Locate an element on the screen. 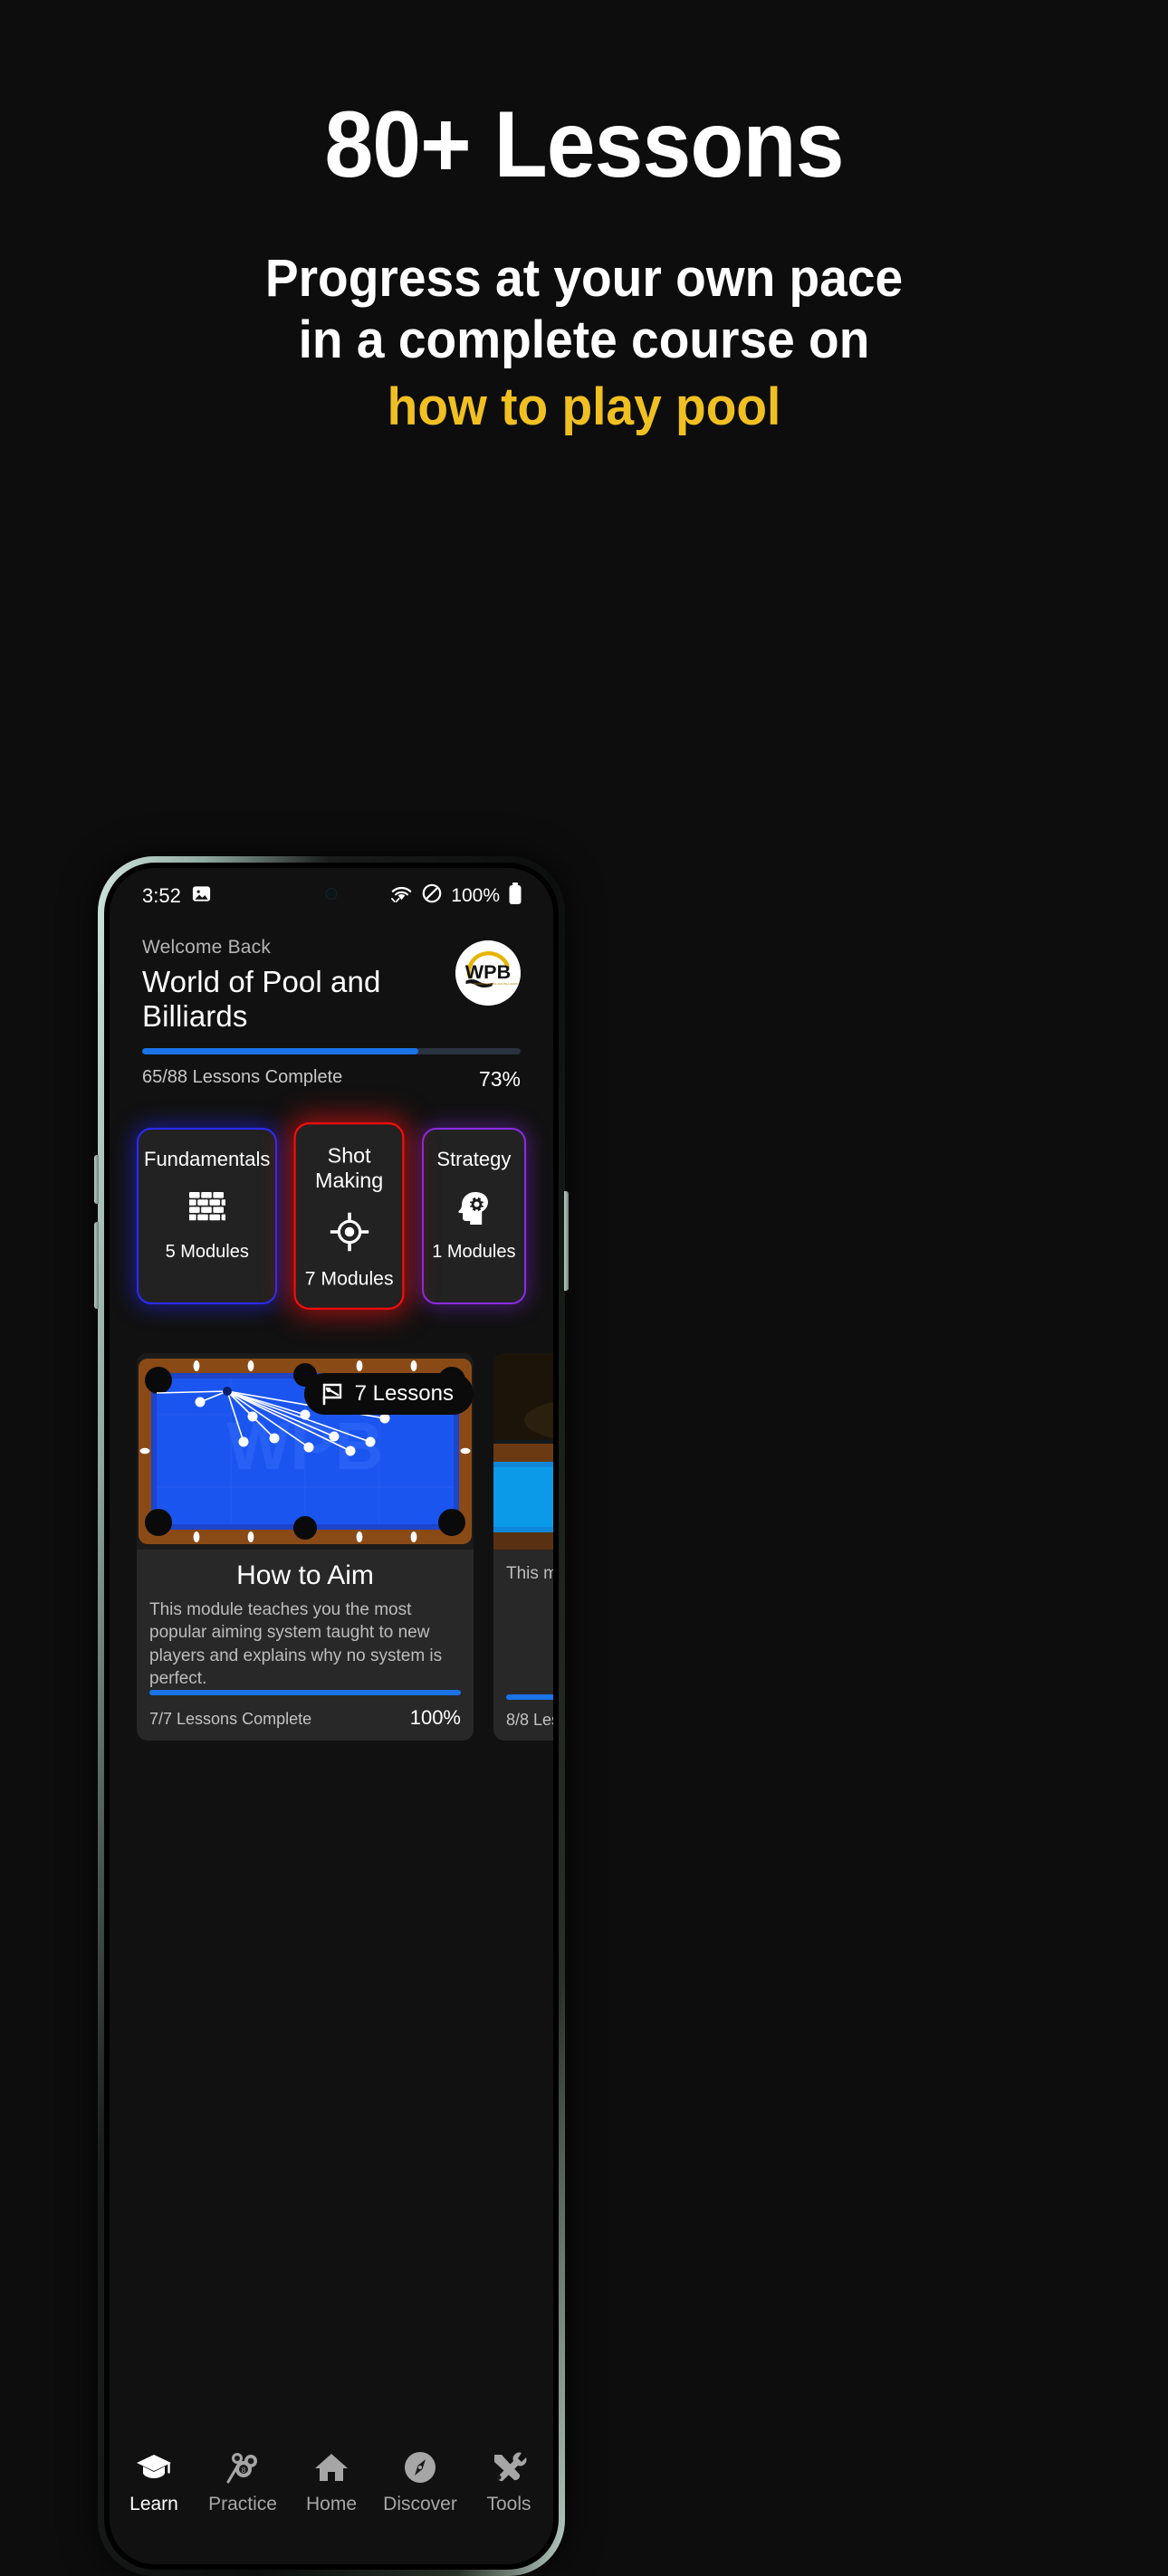  module-percent-label: 100% is located at coordinates (435, 1718).